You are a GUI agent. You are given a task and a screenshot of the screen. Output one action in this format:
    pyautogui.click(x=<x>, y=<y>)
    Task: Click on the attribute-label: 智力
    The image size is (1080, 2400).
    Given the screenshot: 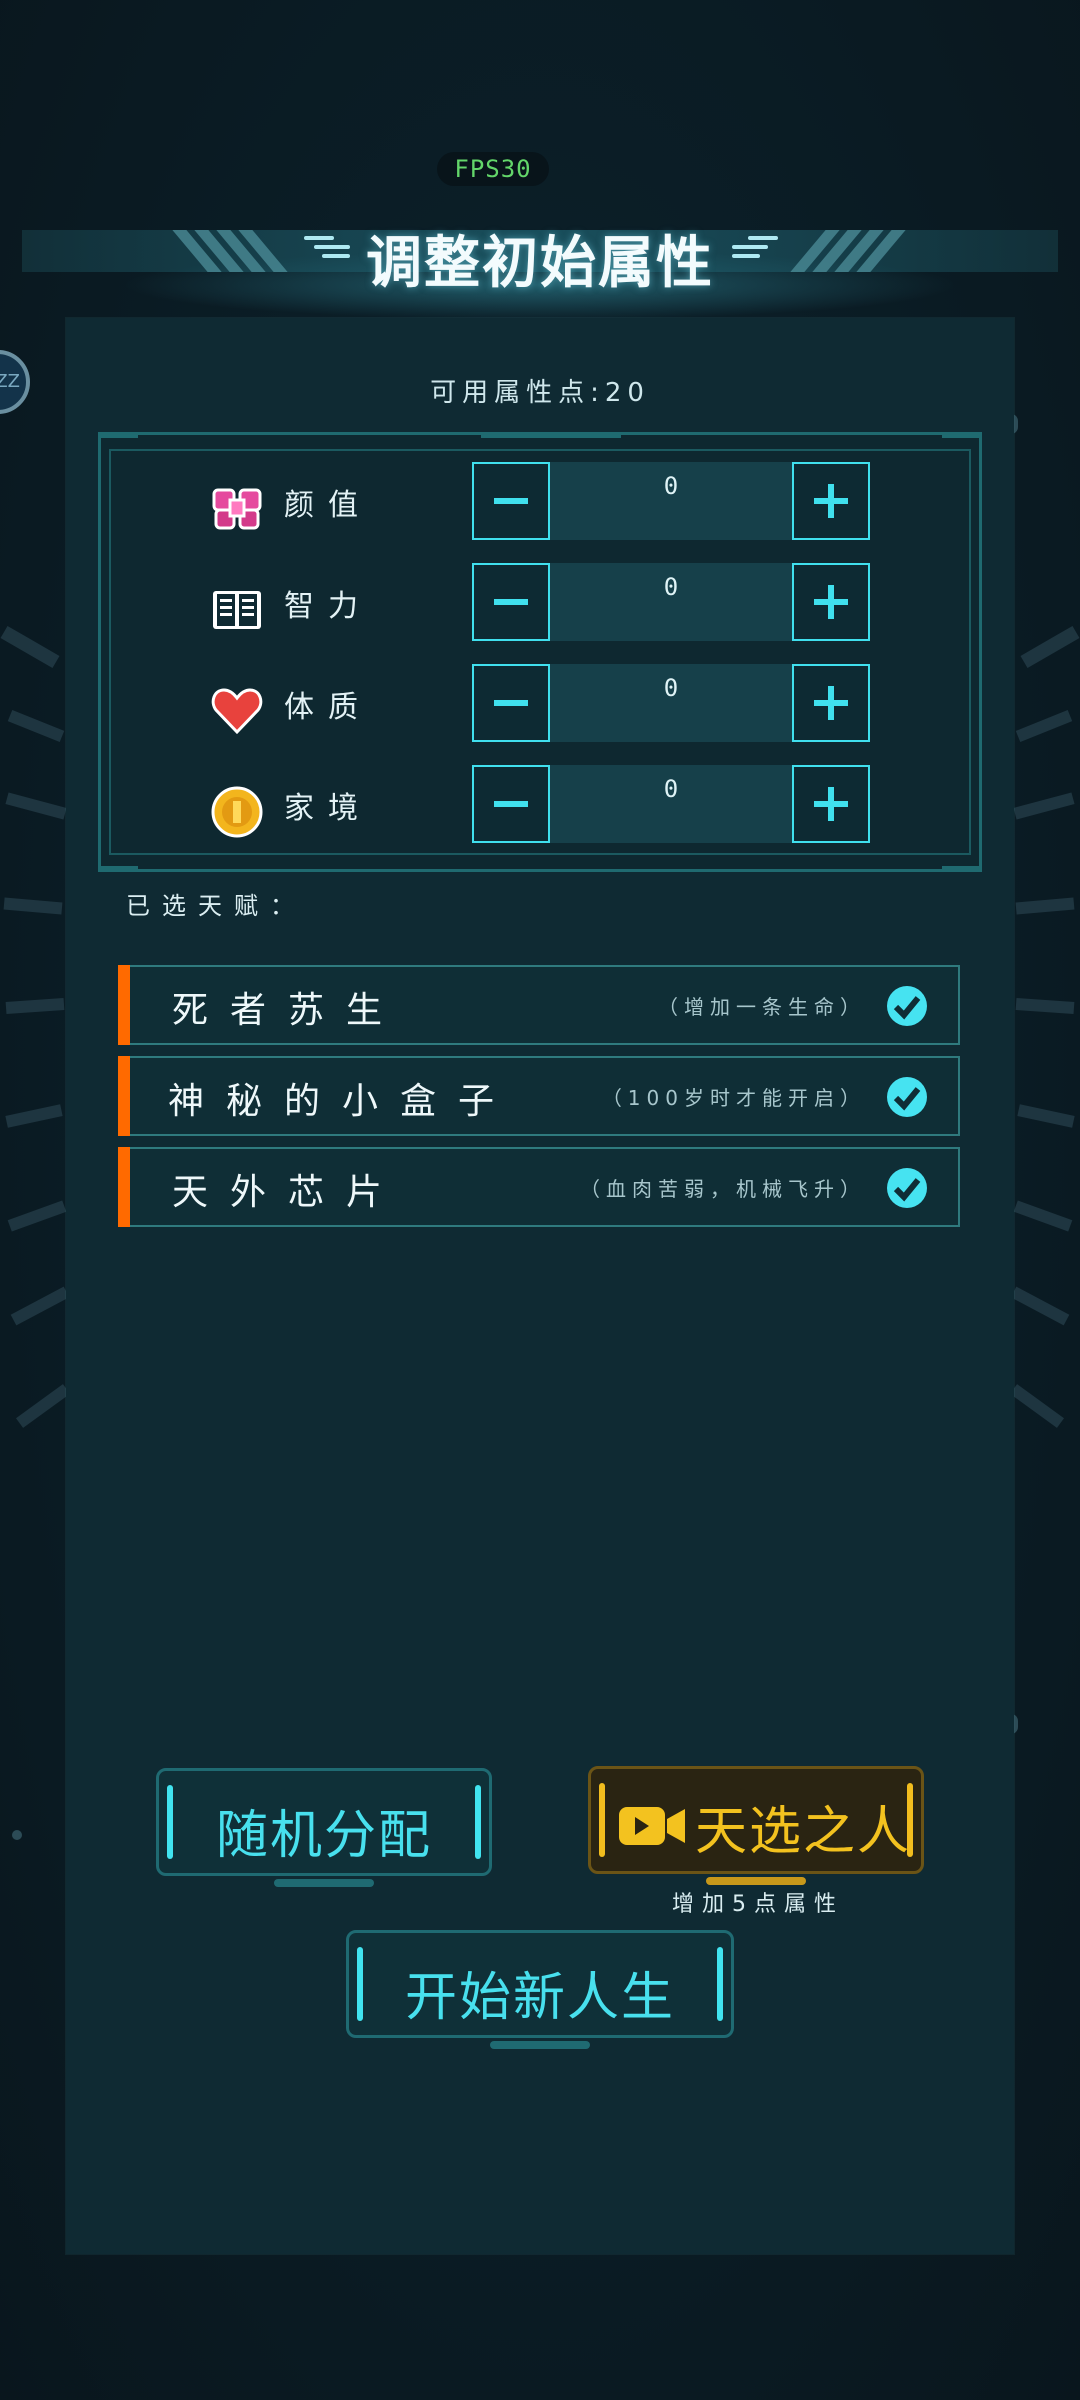 What is the action you would take?
    pyautogui.click(x=328, y=606)
    